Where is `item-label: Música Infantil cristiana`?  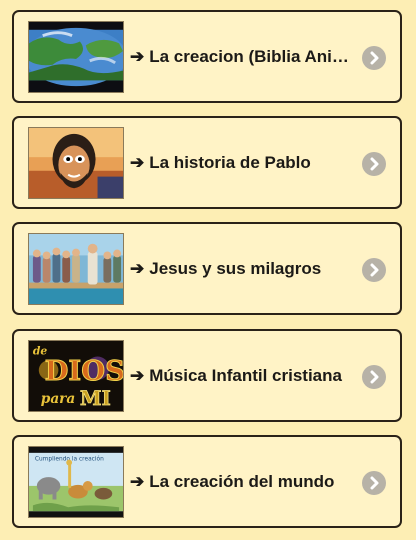 item-label: Música Infantil cristiana is located at coordinates (245, 375).